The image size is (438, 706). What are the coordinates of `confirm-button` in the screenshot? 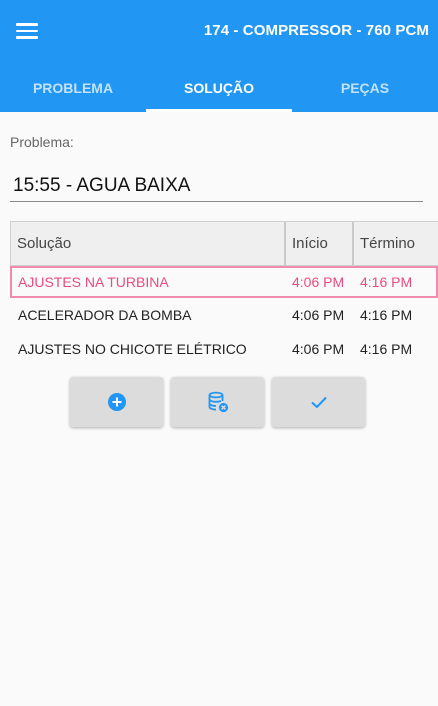 It's located at (318, 402).